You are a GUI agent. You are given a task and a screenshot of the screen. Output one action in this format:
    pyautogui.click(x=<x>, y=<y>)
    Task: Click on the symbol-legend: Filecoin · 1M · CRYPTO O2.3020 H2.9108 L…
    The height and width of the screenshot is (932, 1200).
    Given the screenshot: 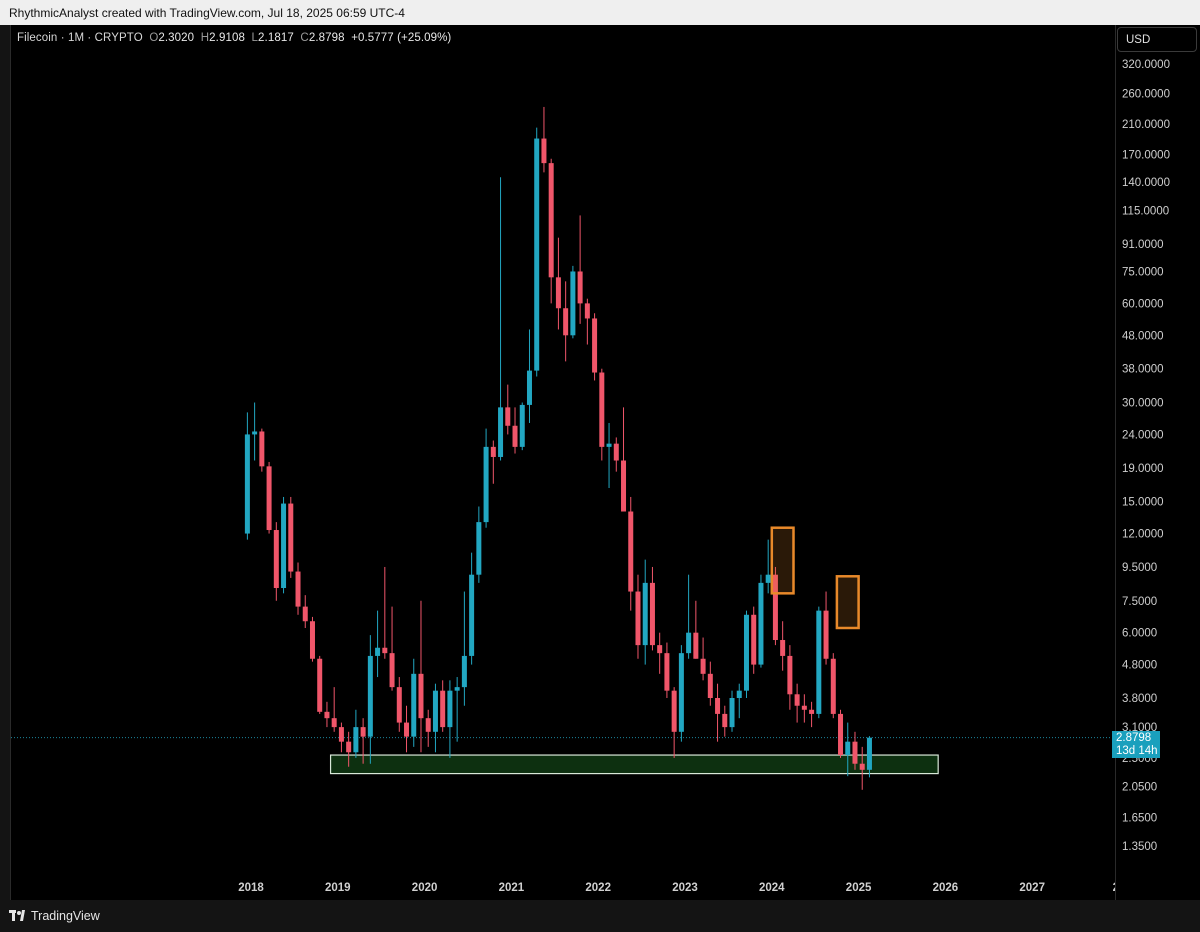 What is the action you would take?
    pyautogui.click(x=234, y=38)
    